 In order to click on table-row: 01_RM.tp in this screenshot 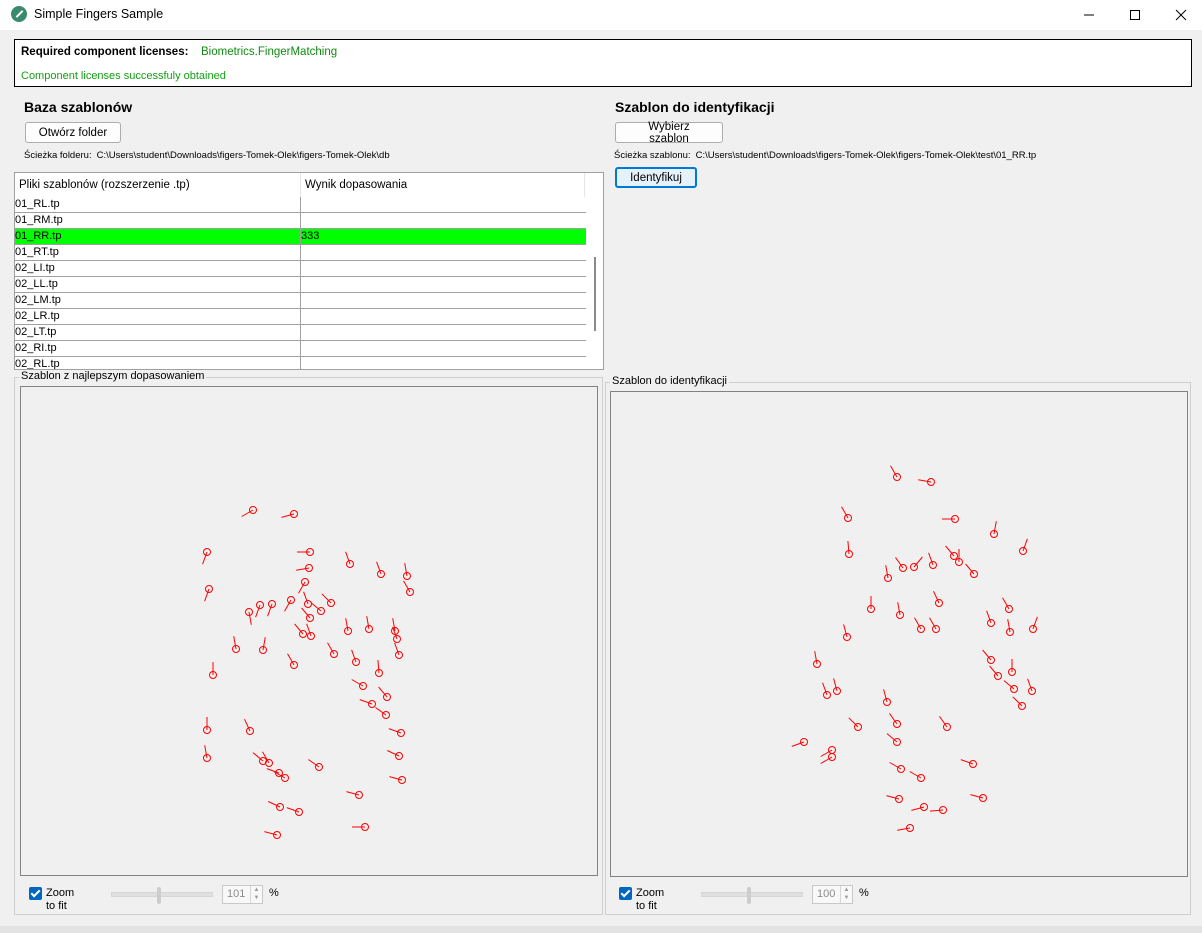, I will do `click(300, 221)`.